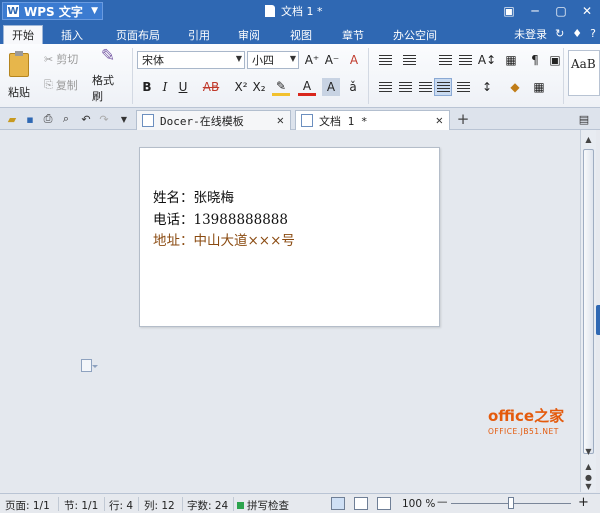  Describe the element at coordinates (405, 87) in the screenshot. I see `align-center-button` at that location.